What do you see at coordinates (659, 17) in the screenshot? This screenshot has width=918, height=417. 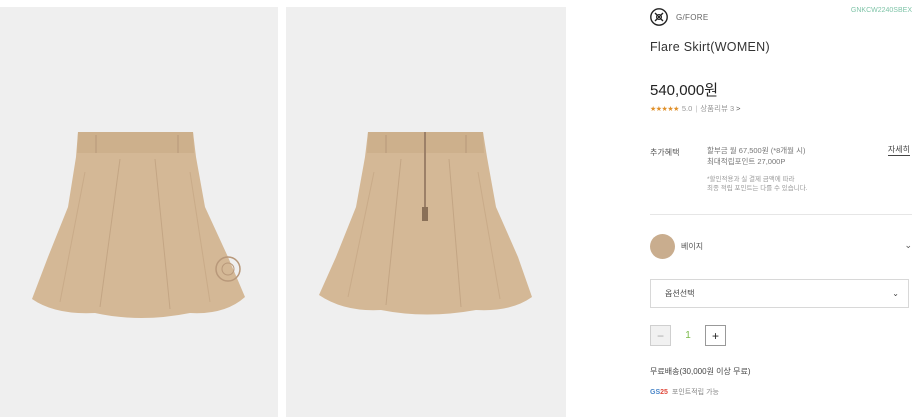 I see `gfore-logo-icon` at bounding box center [659, 17].